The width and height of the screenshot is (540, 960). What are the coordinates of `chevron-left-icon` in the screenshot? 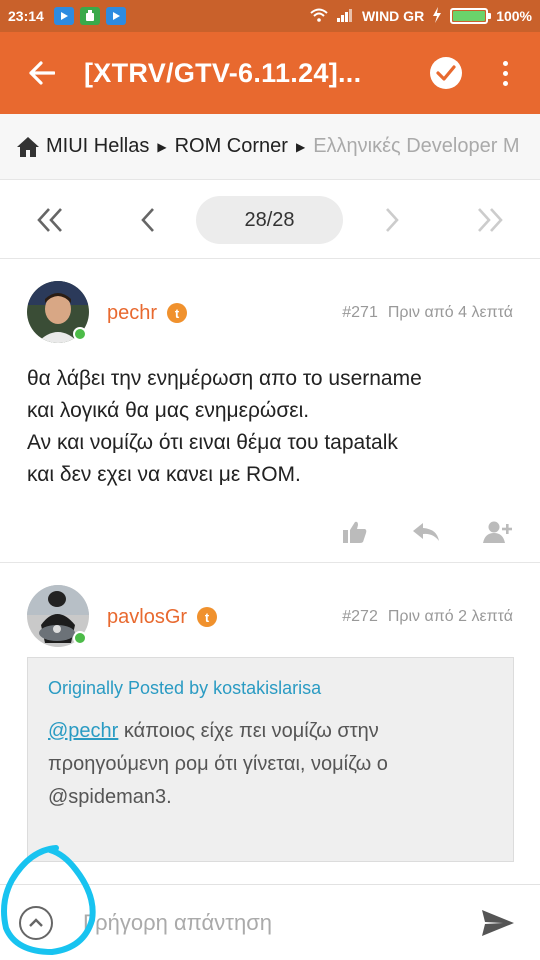 It's located at (147, 220).